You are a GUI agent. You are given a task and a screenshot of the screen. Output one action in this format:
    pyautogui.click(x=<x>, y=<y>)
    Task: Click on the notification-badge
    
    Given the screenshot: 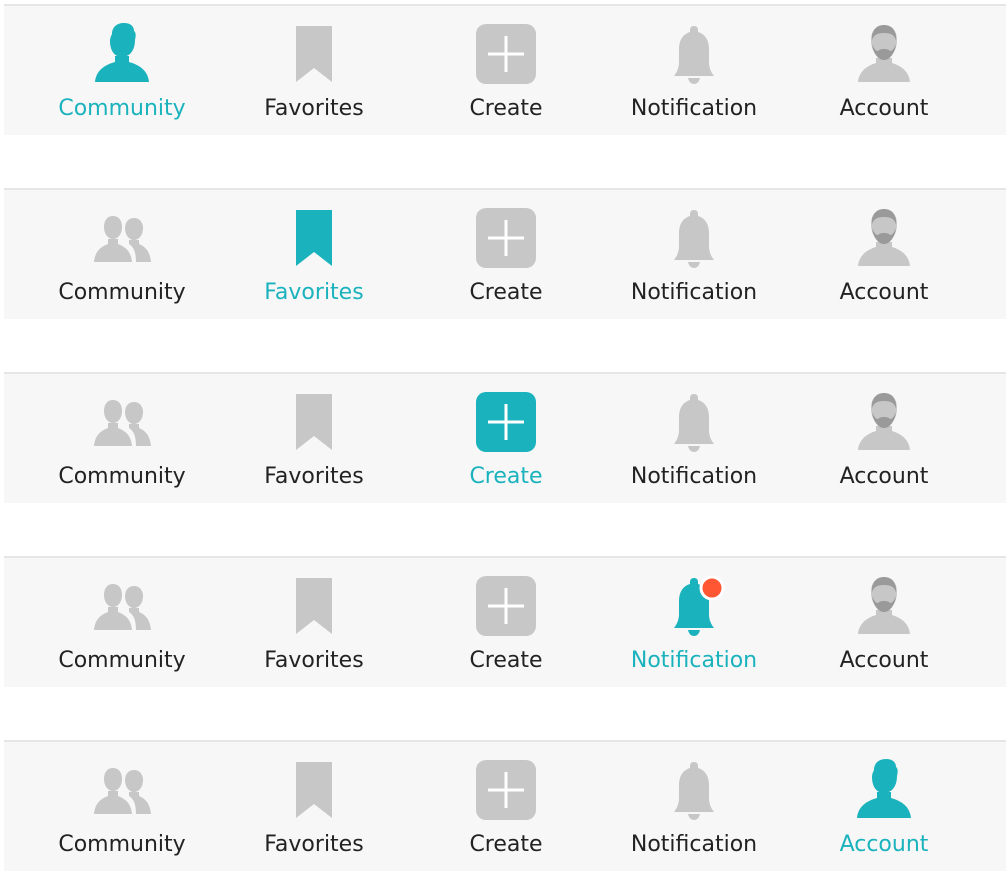 What is the action you would take?
    pyautogui.click(x=712, y=588)
    